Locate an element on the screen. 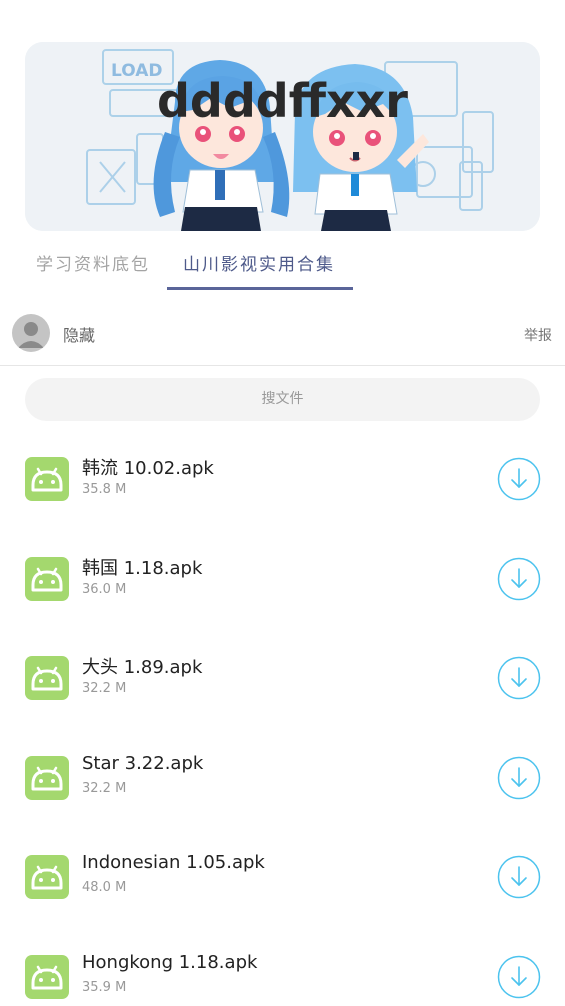 Image resolution: width=565 pixels, height=1006 pixels. file-name: 韩流 10.02.apk is located at coordinates (148, 468).